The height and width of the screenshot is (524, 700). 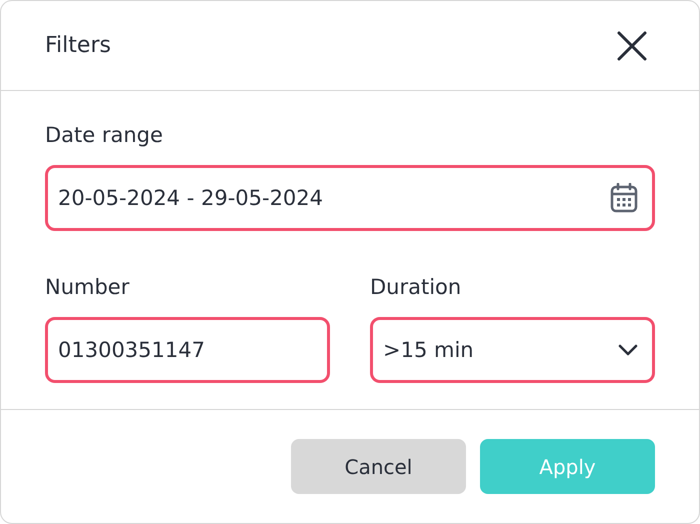 What do you see at coordinates (350, 198) in the screenshot?
I see `date-range-field: 20-05-2024 - 29-05-2024` at bounding box center [350, 198].